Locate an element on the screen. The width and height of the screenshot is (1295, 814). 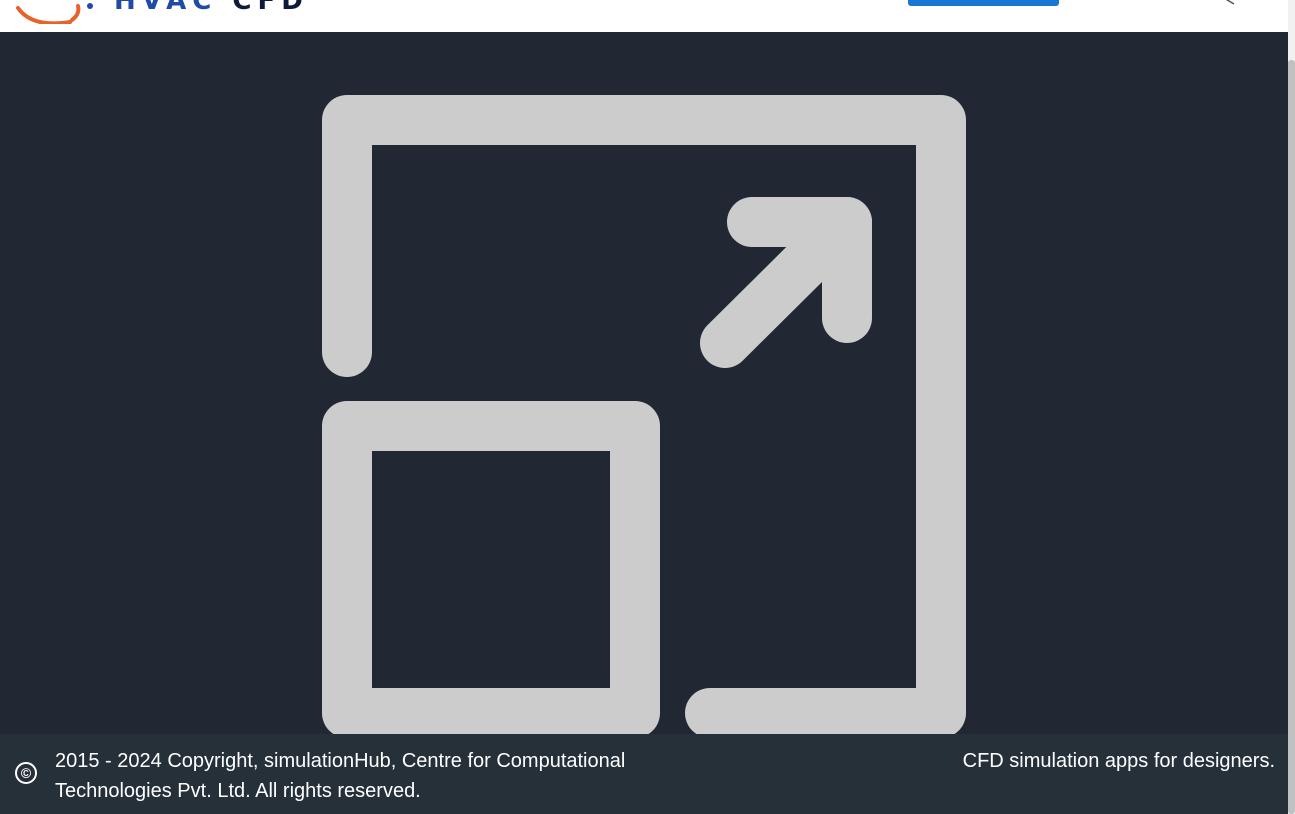
logo-hvac-text: HVAC is located at coordinates (166, 8).